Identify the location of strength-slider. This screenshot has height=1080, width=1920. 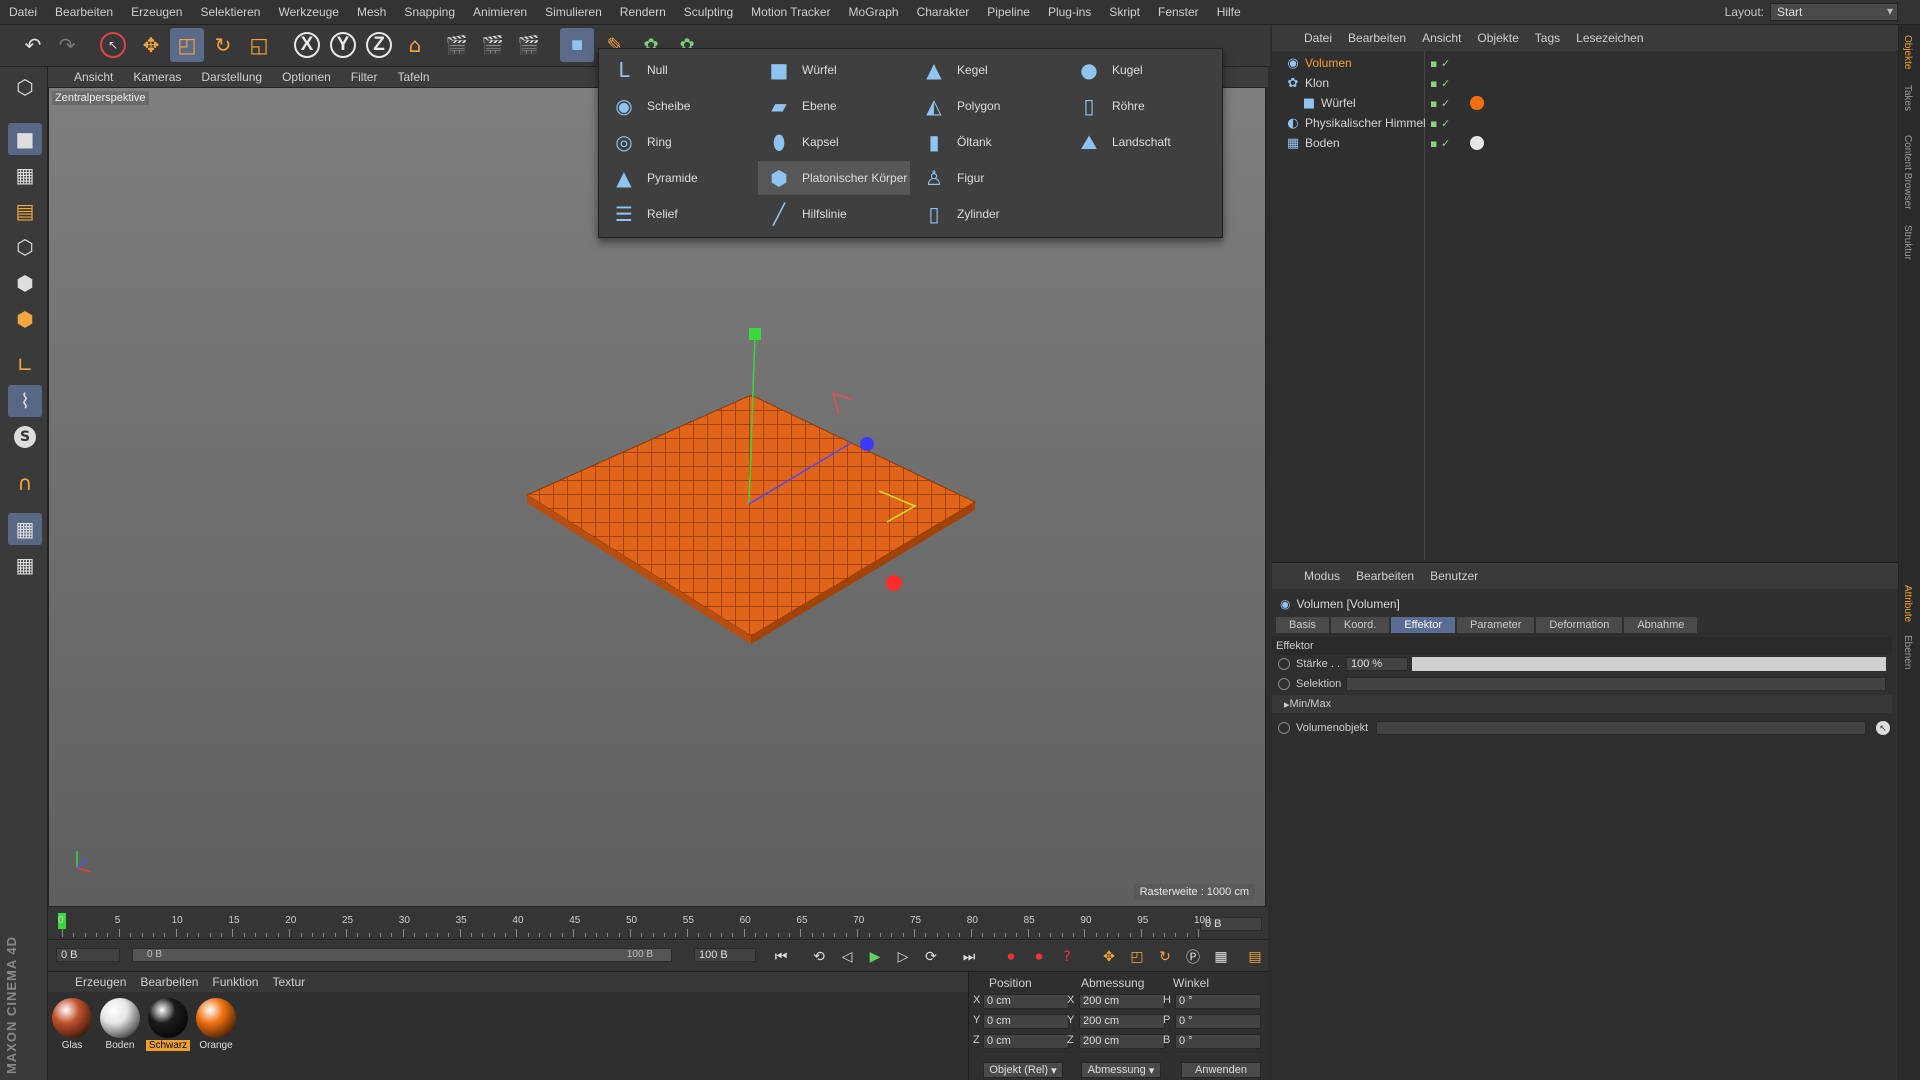
(1649, 664).